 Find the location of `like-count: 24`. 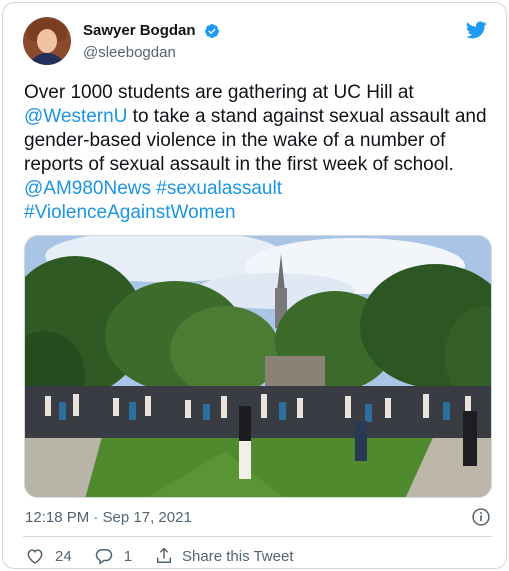

like-count: 24 is located at coordinates (63, 556).